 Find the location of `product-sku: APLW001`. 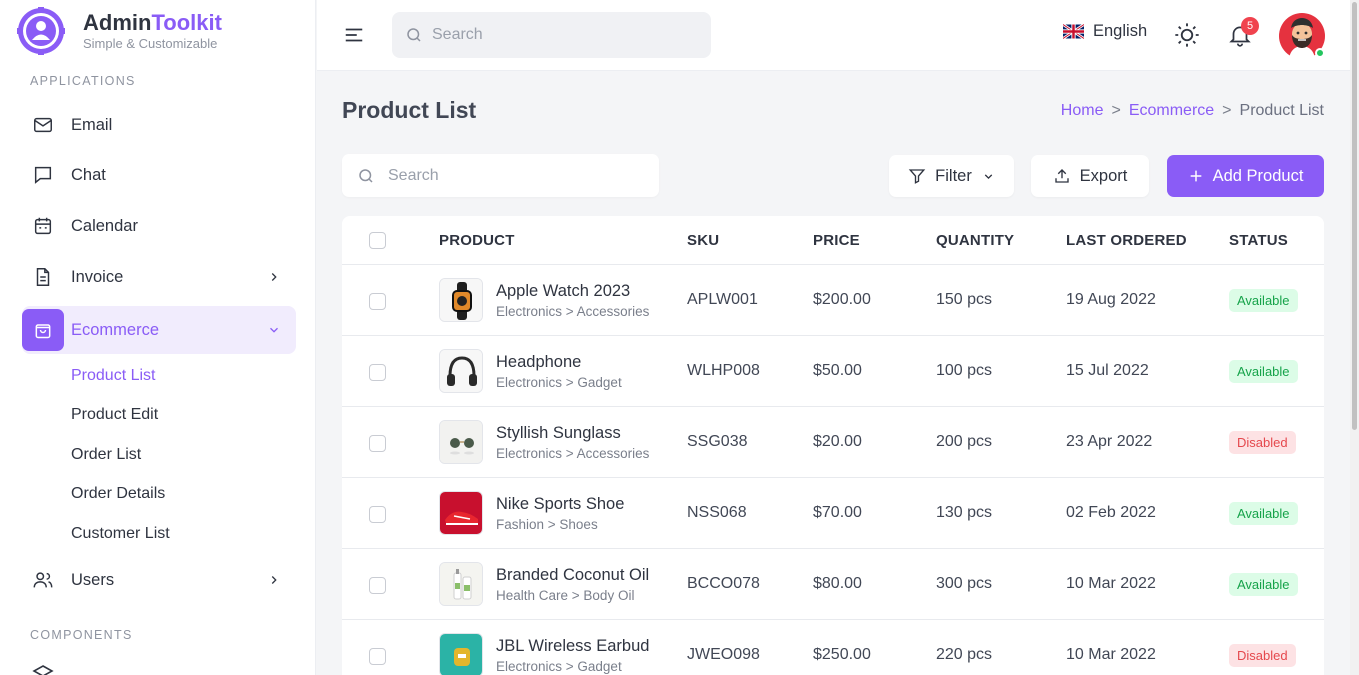

product-sku: APLW001 is located at coordinates (722, 299).